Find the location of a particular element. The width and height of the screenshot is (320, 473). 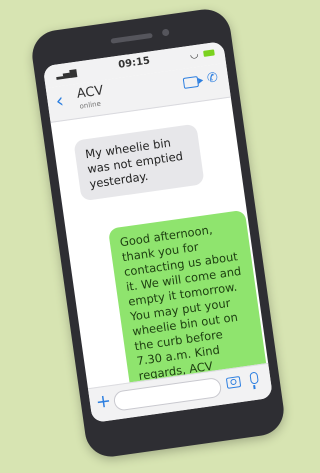

video-call-icon is located at coordinates (191, 82).